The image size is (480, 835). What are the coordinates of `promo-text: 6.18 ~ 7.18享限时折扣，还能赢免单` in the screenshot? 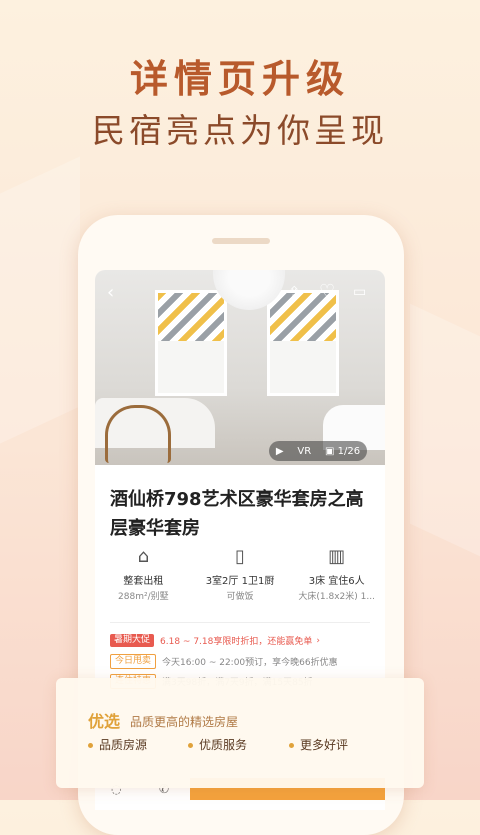 It's located at (236, 642).